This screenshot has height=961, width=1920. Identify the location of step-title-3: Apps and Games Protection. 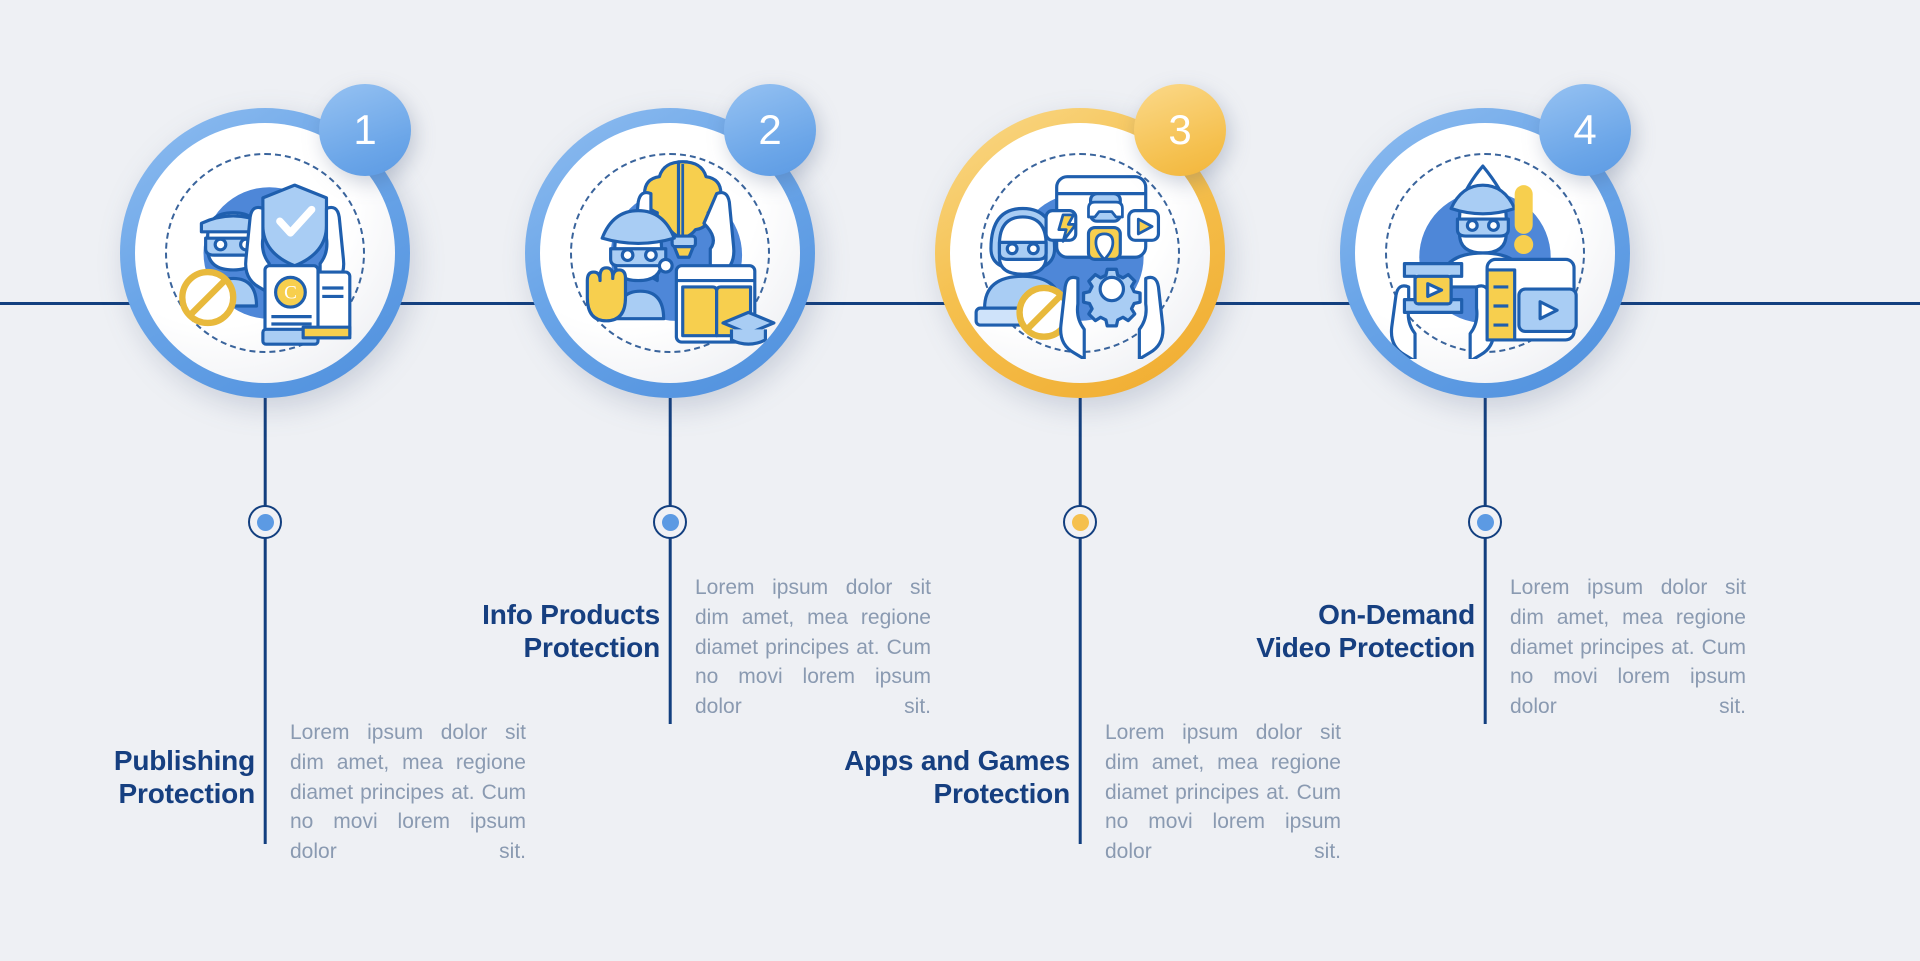
(957, 777).